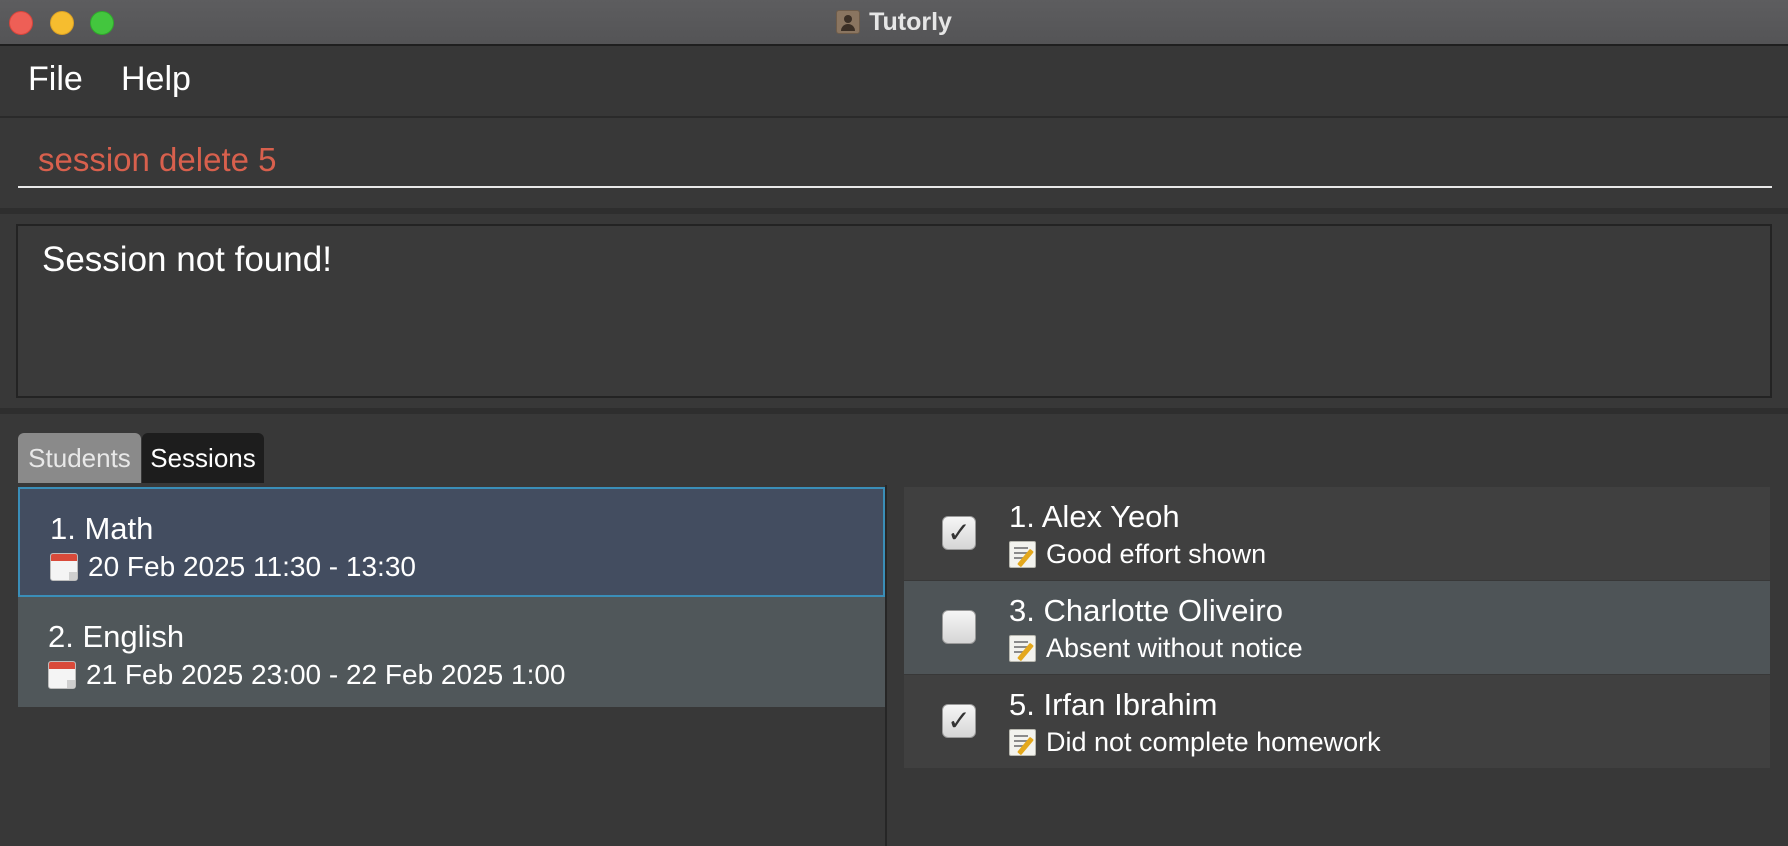 The width and height of the screenshot is (1788, 846). Describe the element at coordinates (910, 21) in the screenshot. I see `window-title: Tutorly` at that location.